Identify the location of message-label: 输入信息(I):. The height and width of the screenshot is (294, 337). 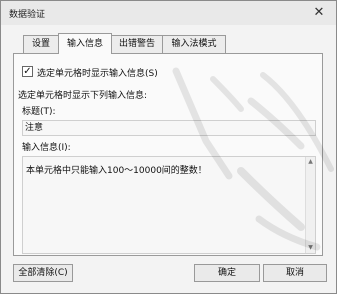
(46, 148).